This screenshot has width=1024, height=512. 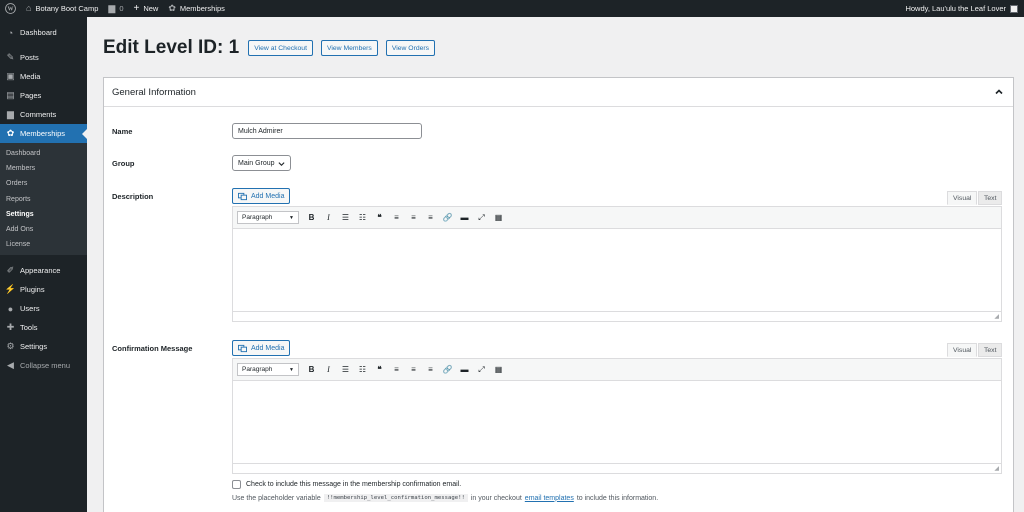 I want to click on chevron-up-icon, so click(x=999, y=92).